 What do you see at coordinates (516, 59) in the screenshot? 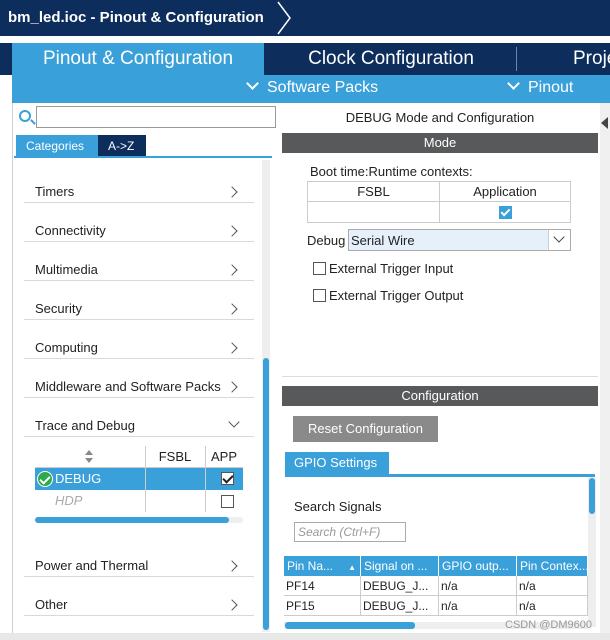
I see `tab-separator` at bounding box center [516, 59].